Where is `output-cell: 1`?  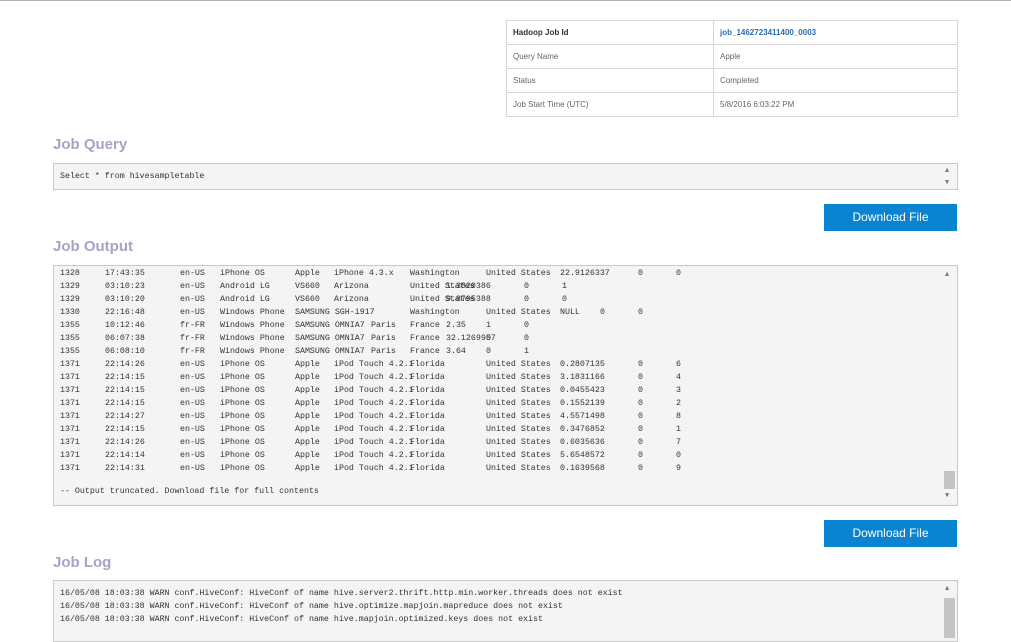 output-cell: 1 is located at coordinates (488, 325).